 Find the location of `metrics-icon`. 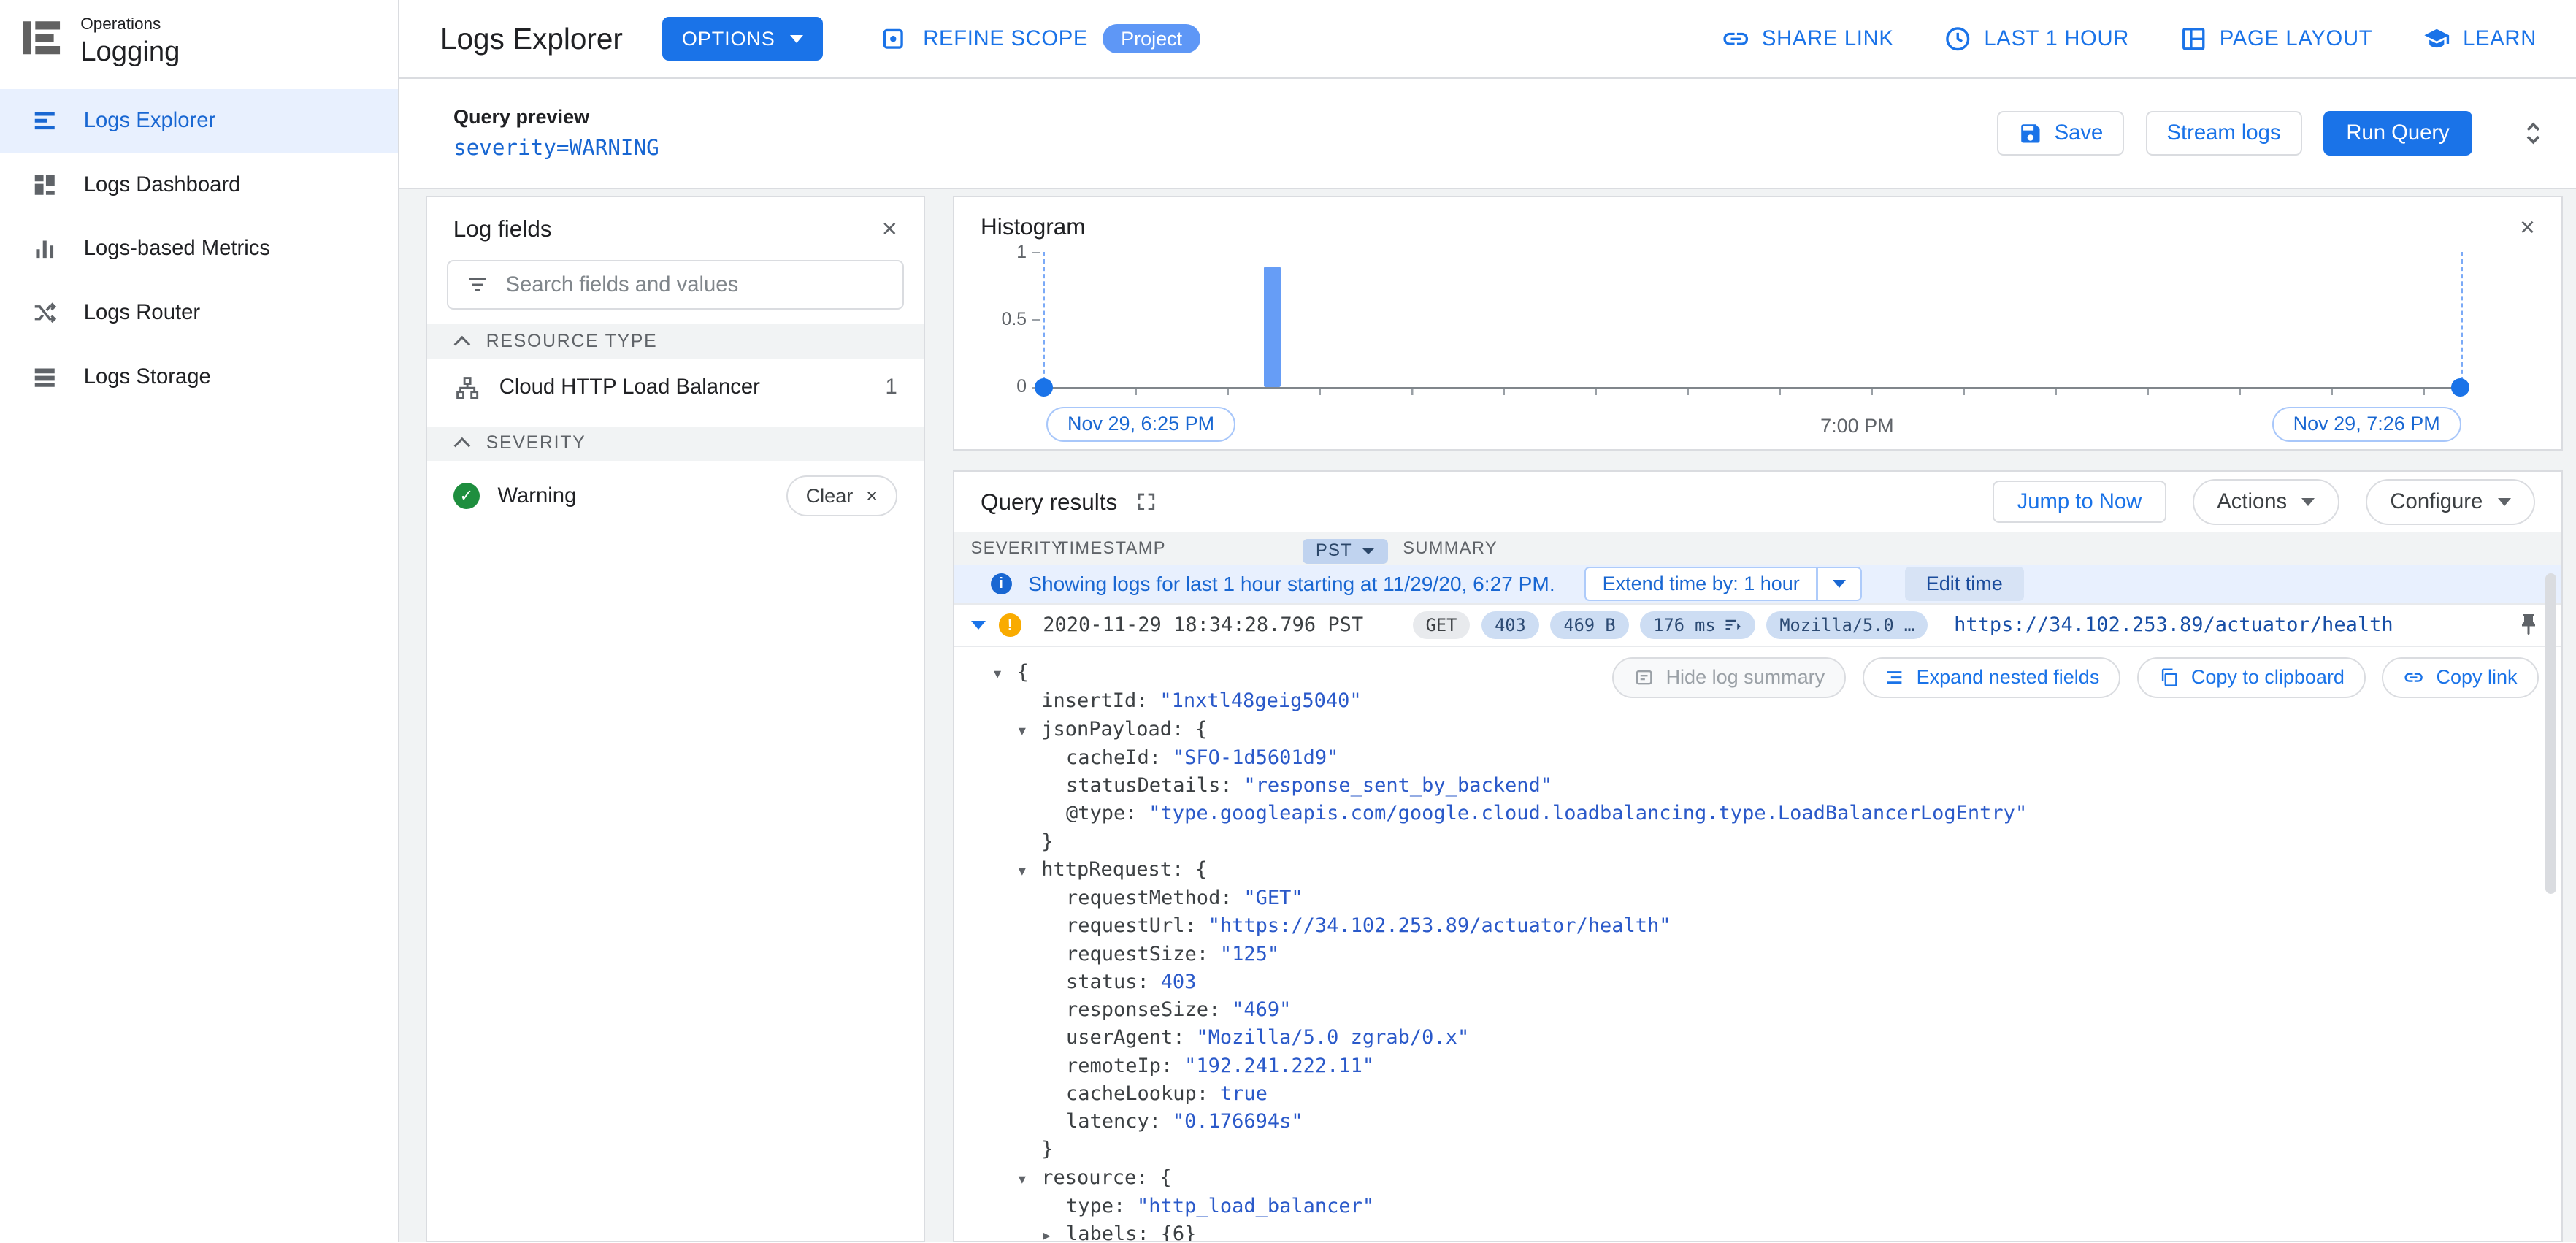

metrics-icon is located at coordinates (44, 249).